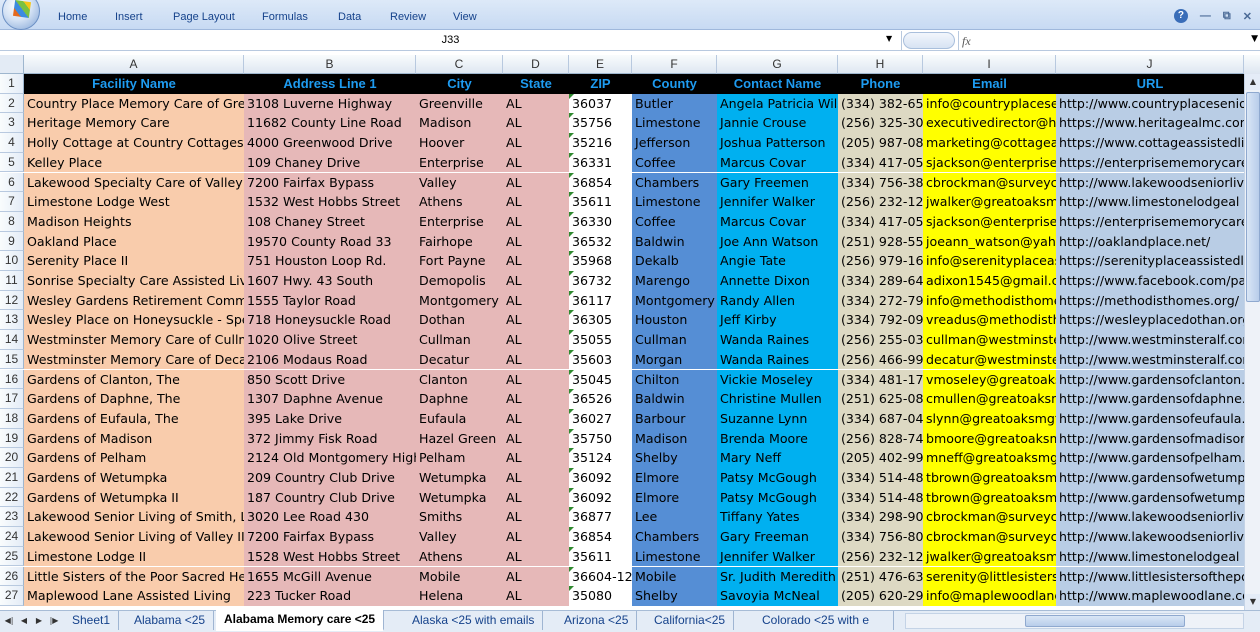 This screenshot has height=632, width=1260. I want to click on table-cell: http://www.littlesistersofthepoor, so click(1150, 576).